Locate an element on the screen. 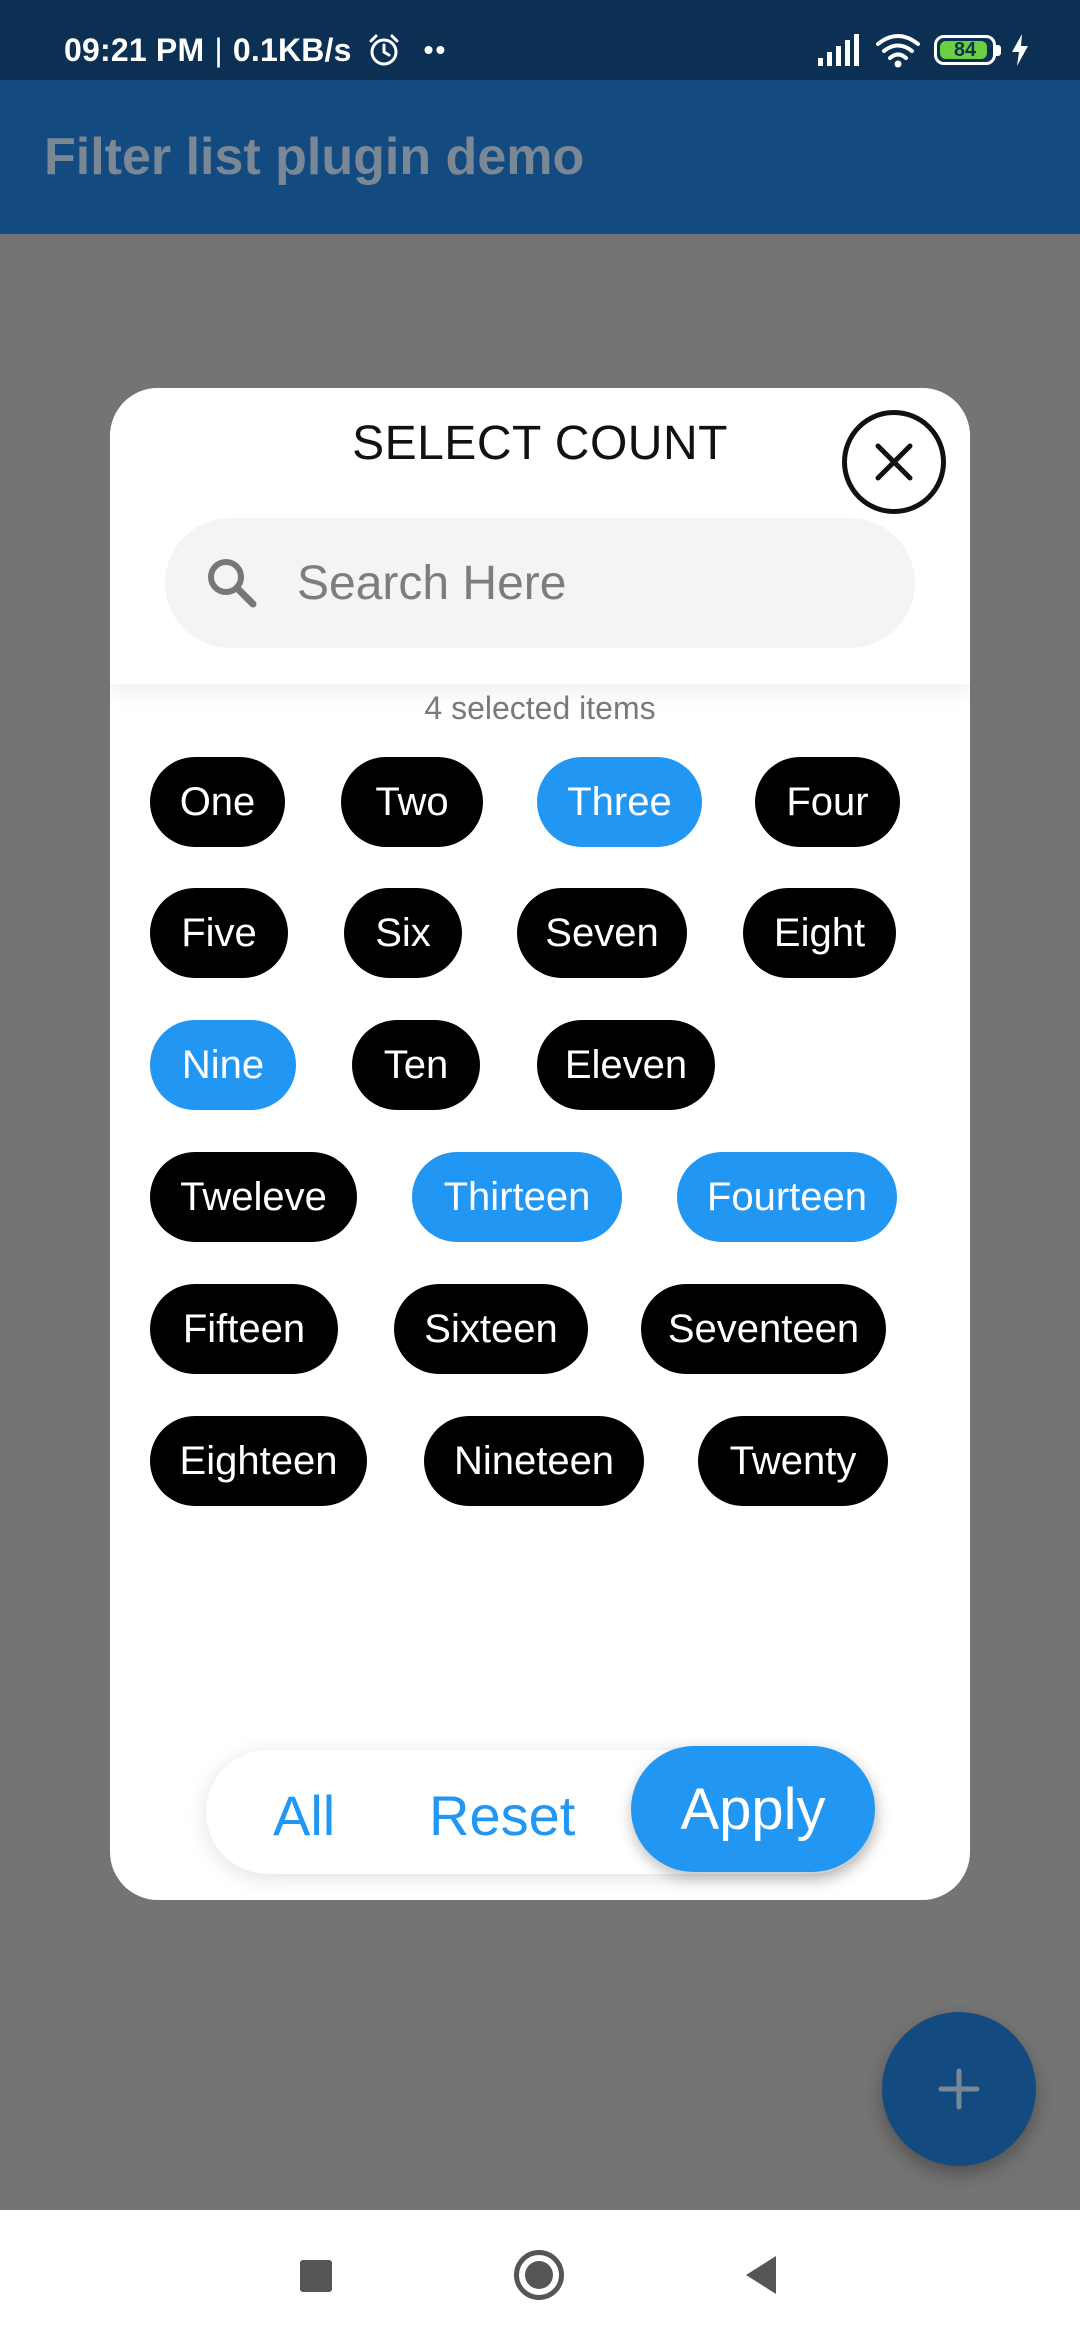 The image size is (1080, 2340). chip-four: Four is located at coordinates (827, 802).